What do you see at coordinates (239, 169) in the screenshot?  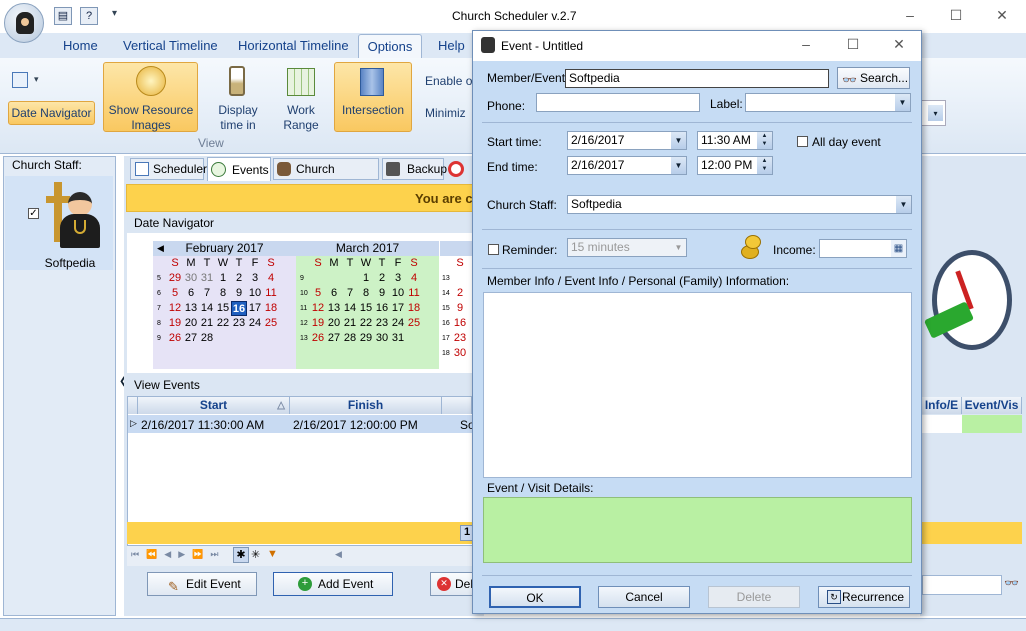 I see `tab-events: Events` at bounding box center [239, 169].